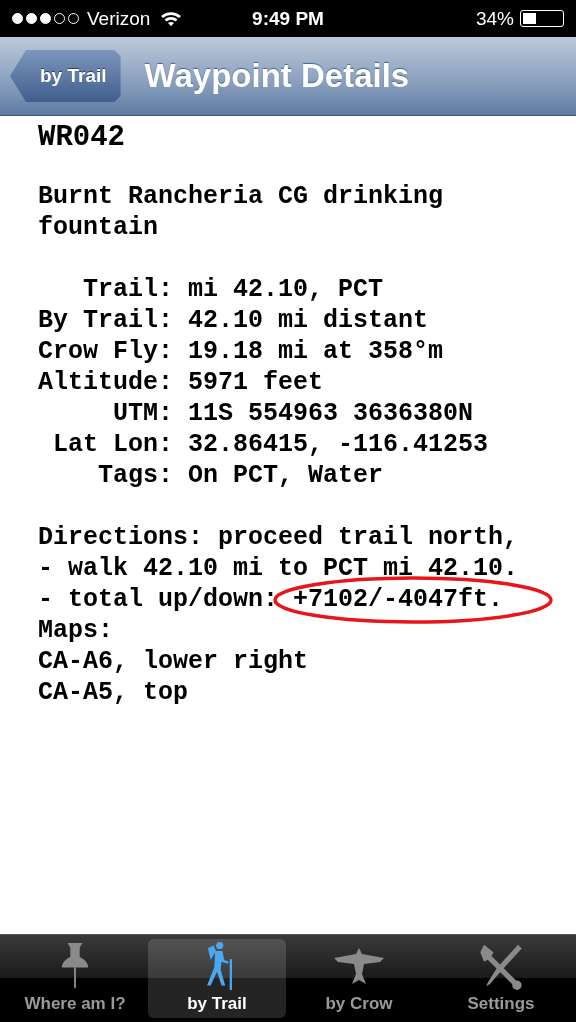  I want to click on wifi-icon, so click(171, 18).